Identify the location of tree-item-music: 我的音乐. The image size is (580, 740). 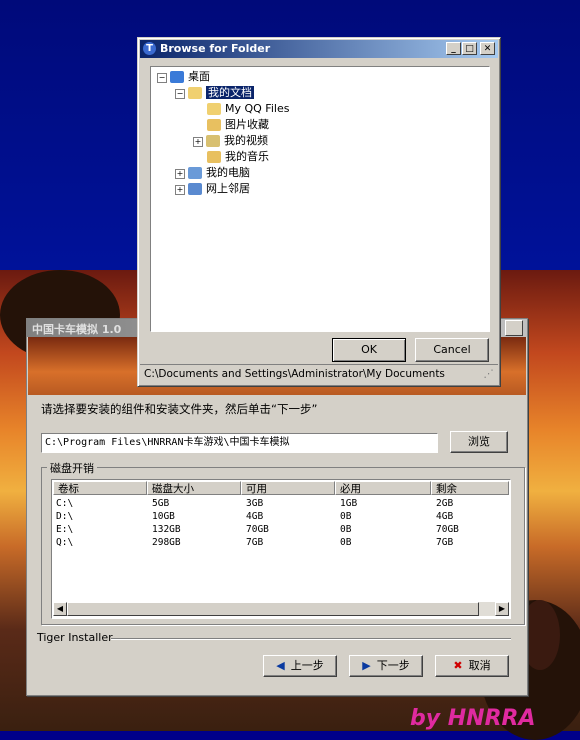
(238, 156).